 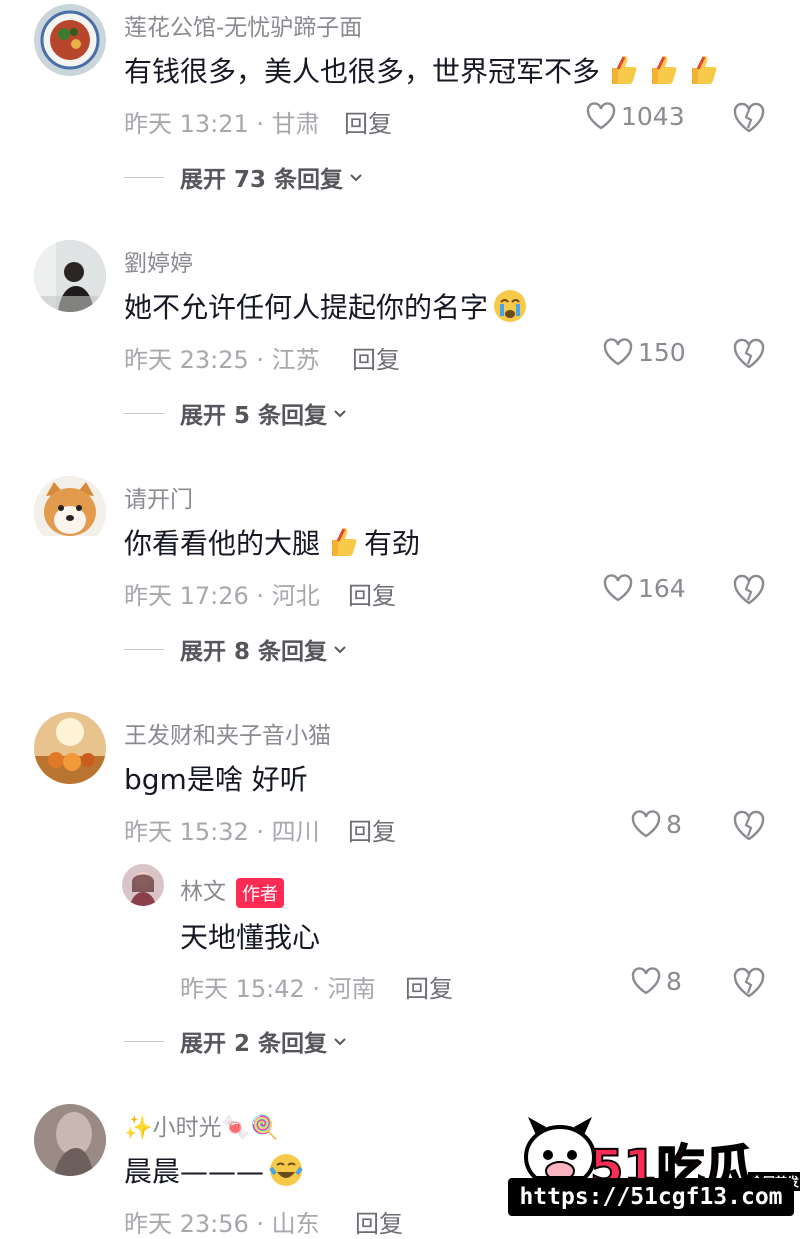 I want to click on comment-text: 有钱很多，美人也很多，世界冠军不多, so click(x=422, y=70).